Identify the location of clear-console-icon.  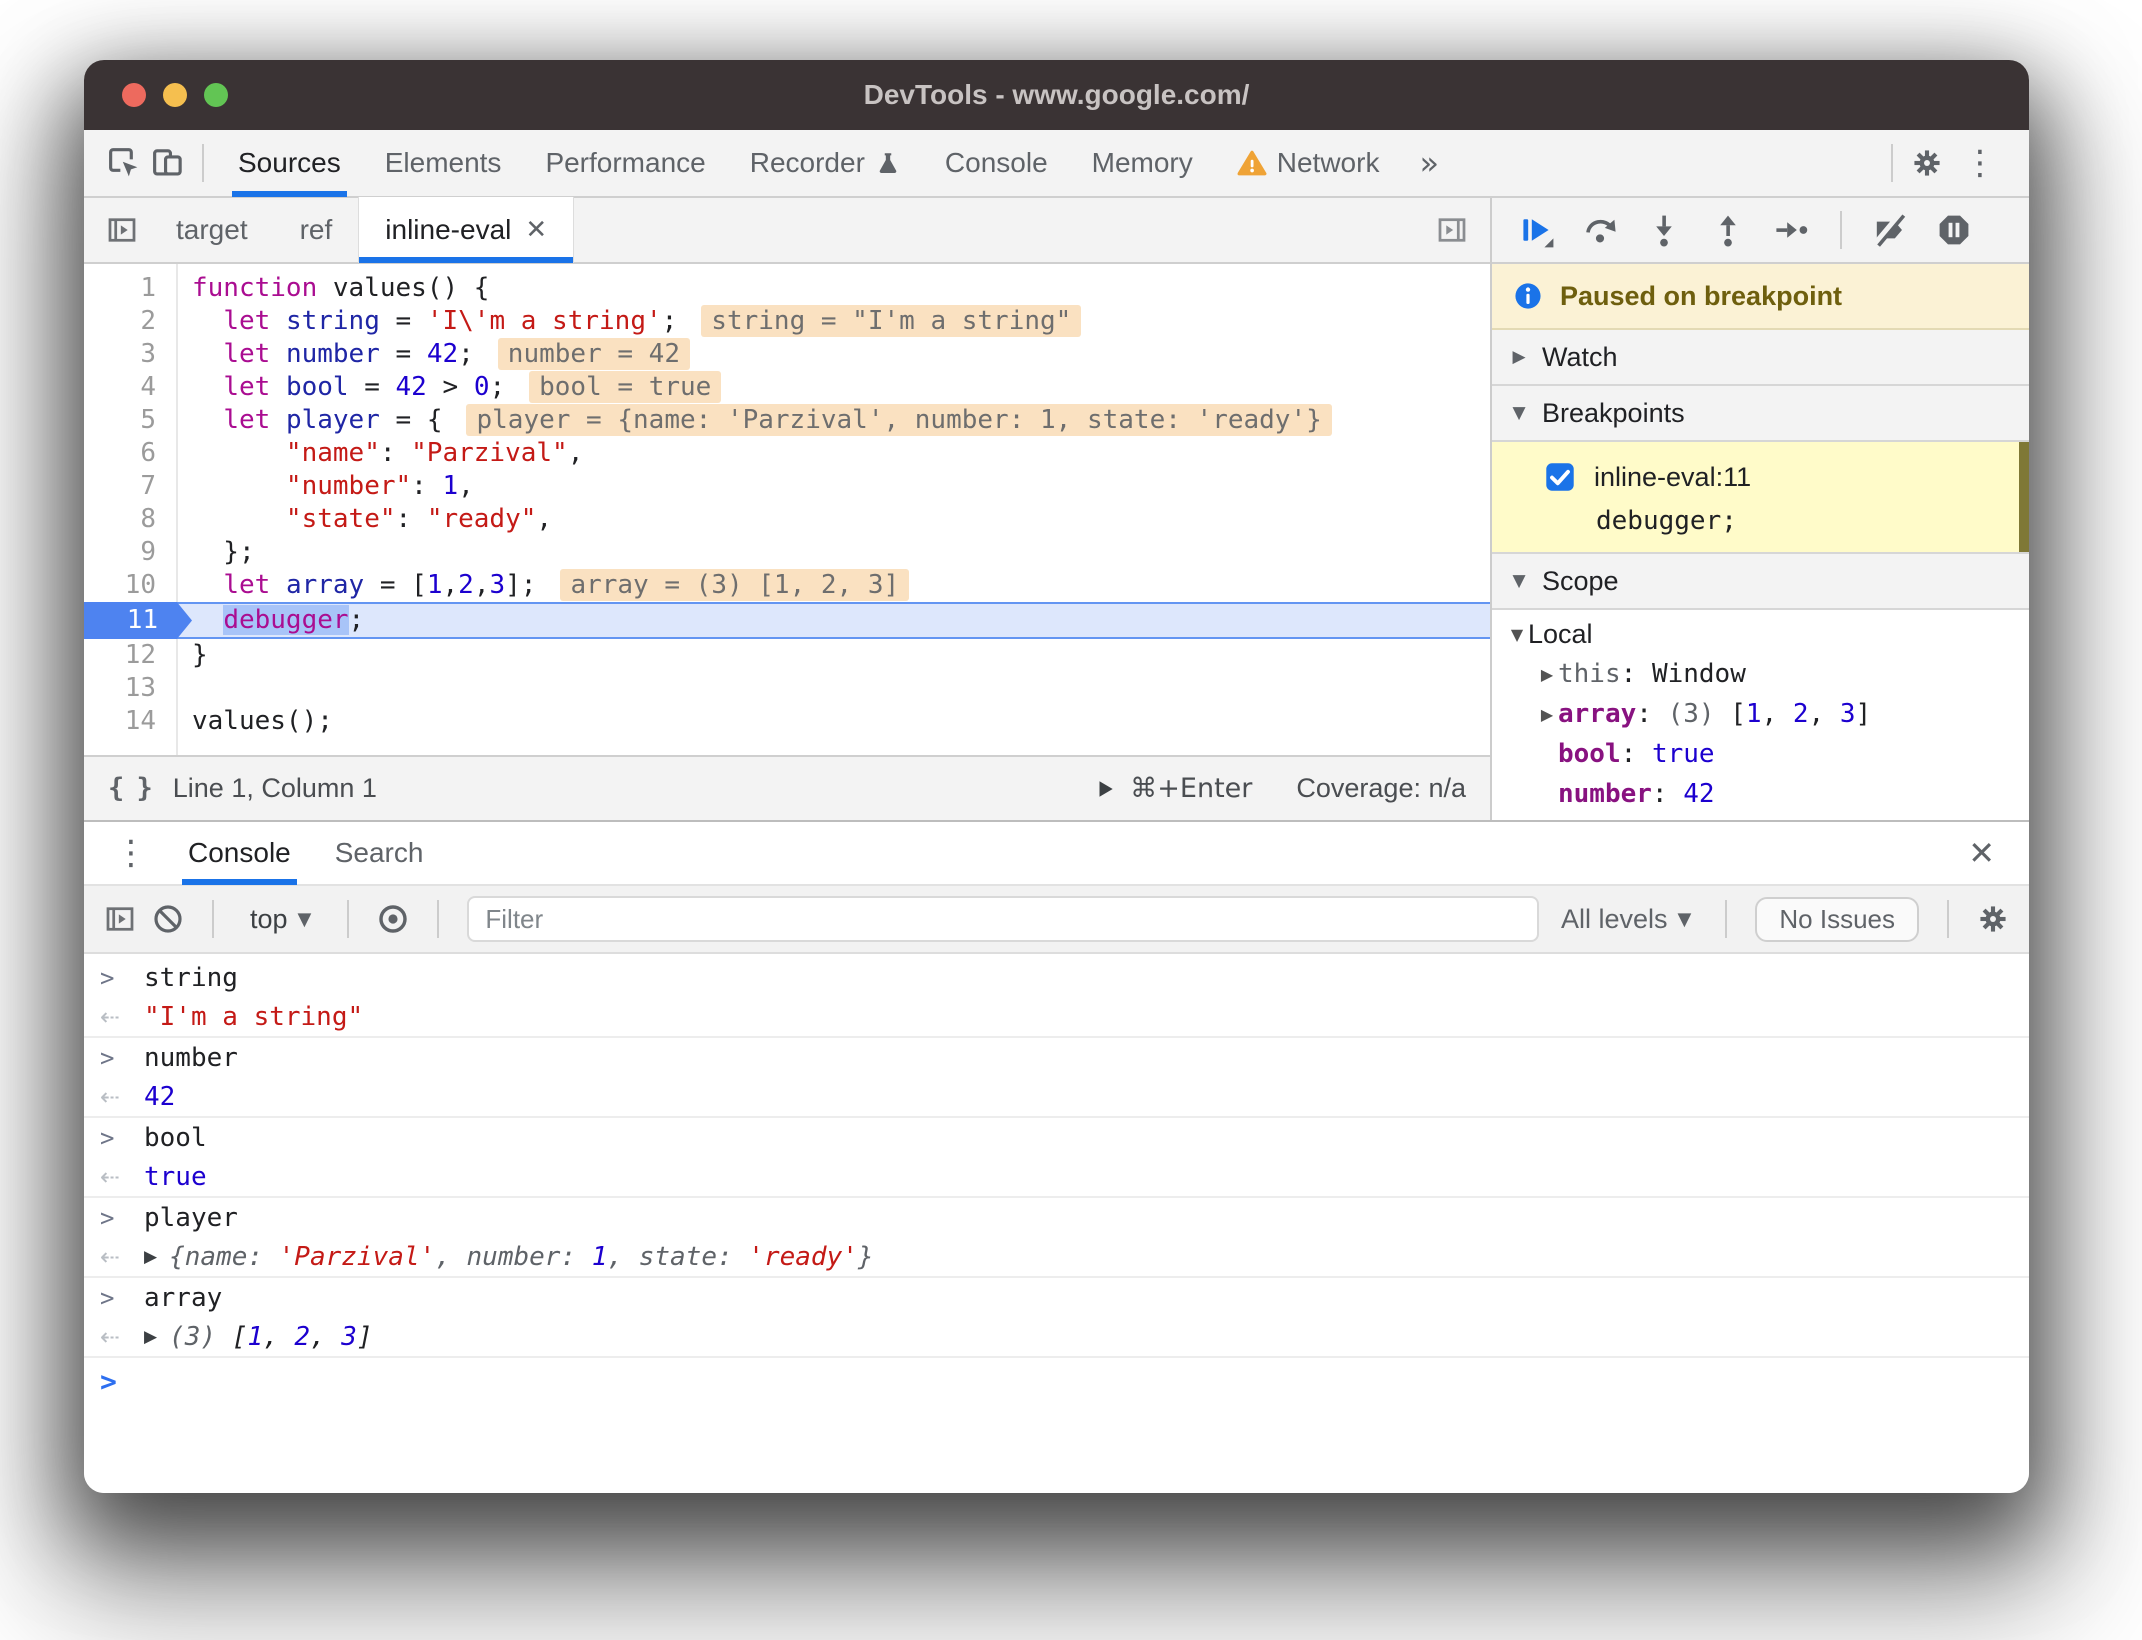
(168, 919).